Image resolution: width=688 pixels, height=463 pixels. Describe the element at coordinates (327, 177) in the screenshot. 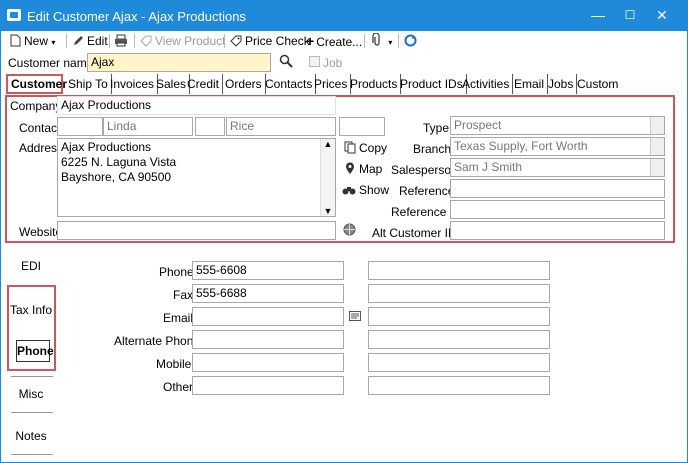

I see `address-scrollbar: ▲ ▼` at that location.